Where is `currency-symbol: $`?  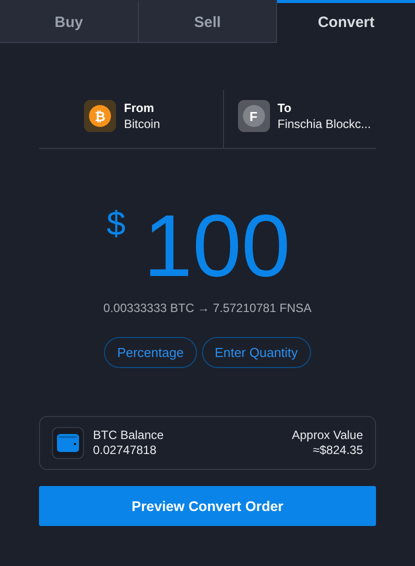
currency-symbol: $ is located at coordinates (116, 224).